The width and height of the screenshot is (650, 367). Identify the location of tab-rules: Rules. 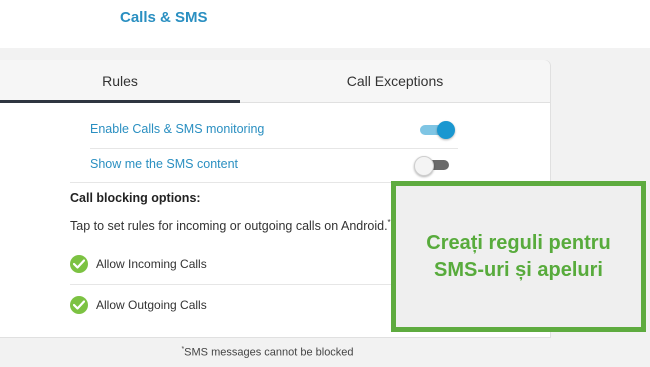
(120, 81).